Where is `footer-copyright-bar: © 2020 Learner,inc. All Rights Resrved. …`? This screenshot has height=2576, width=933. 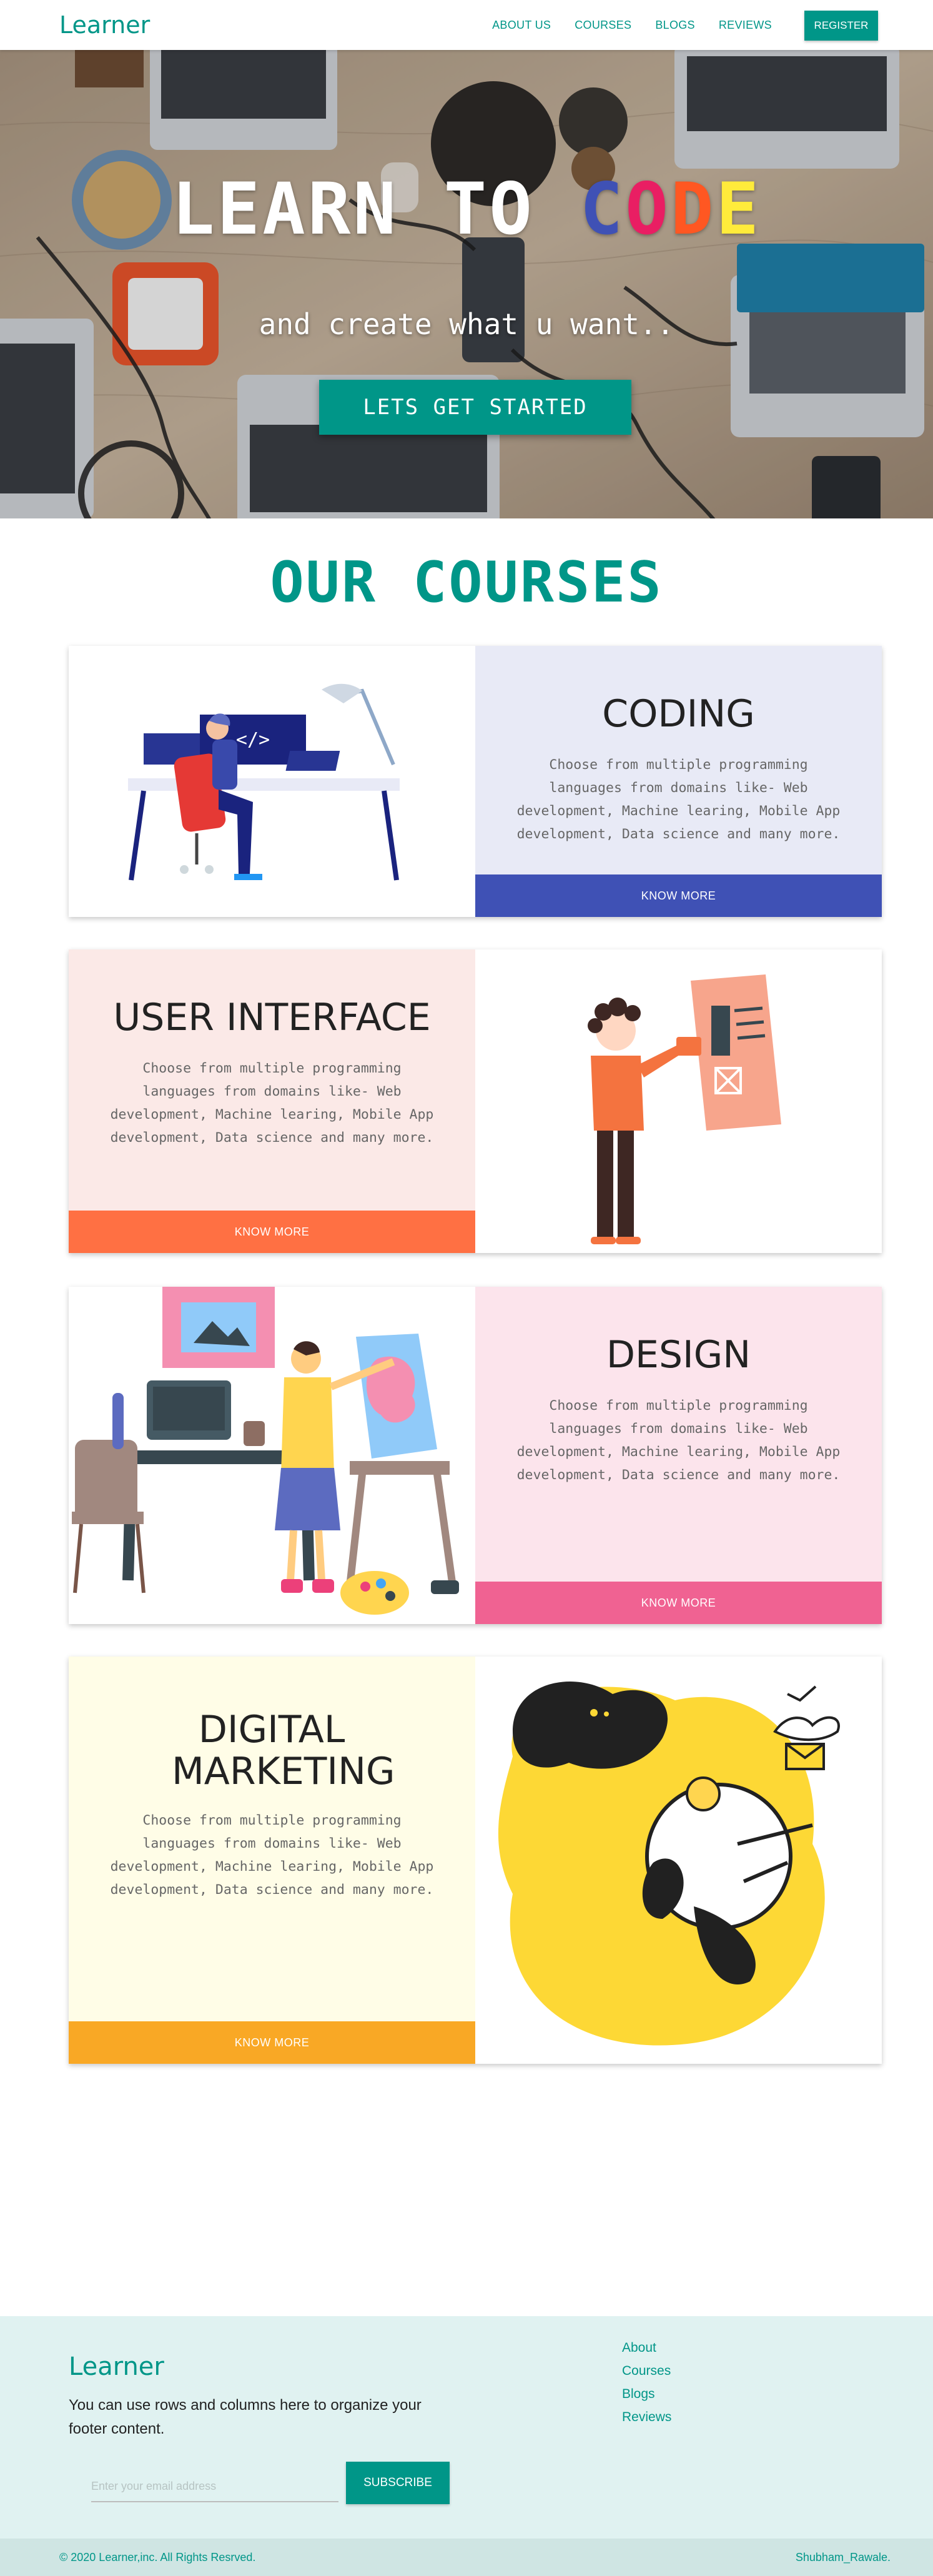
footer-copyright-bar: © 2020 Learner,inc. All Rights Resrved. … is located at coordinates (466, 2557).